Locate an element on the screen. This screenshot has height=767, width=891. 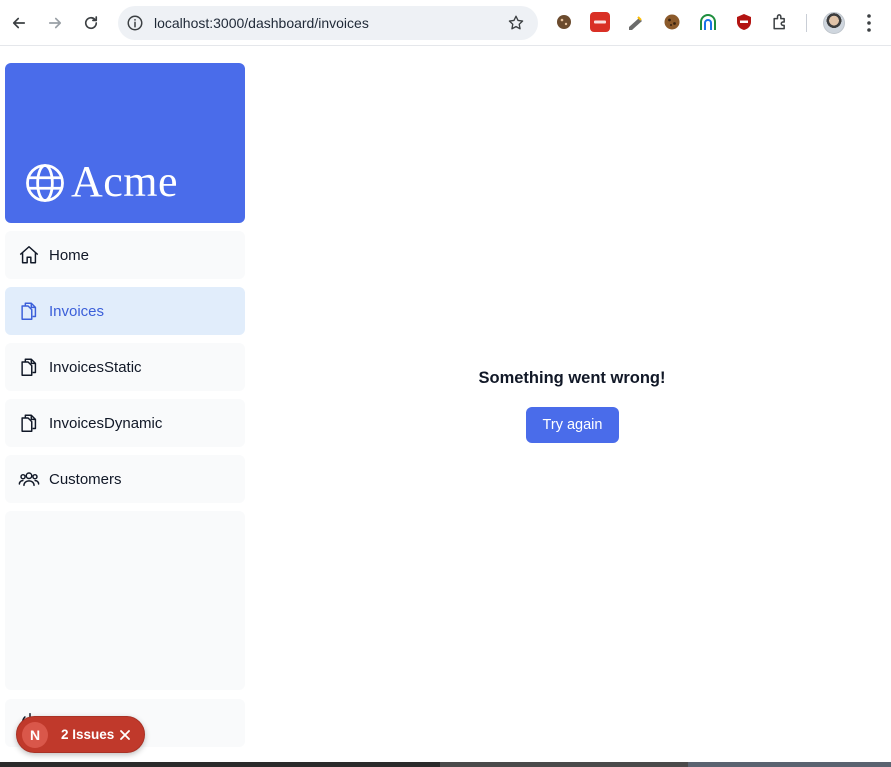
sidebar-item-invoicesdynamic: InvoicesDynamic is located at coordinates (125, 423).